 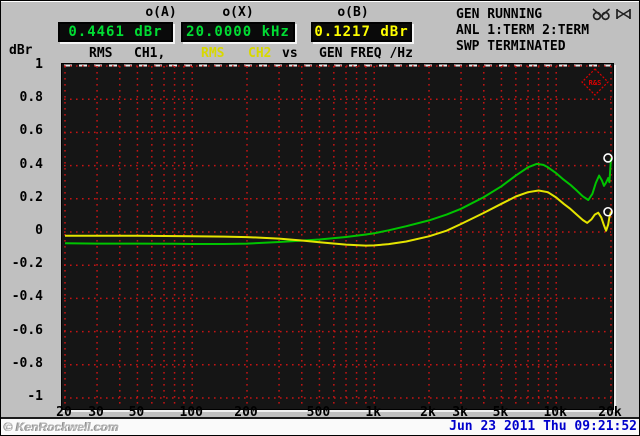 What do you see at coordinates (39, 230) in the screenshot?
I see `y-tick-label: 0` at bounding box center [39, 230].